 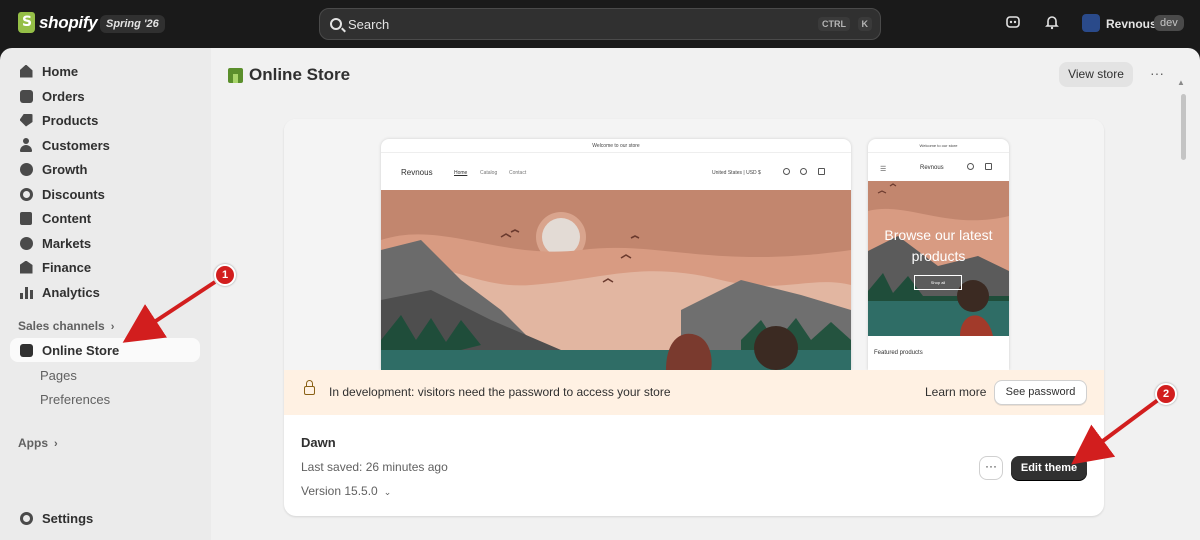 What do you see at coordinates (300, 74) in the screenshot?
I see `page-title-text: Online Store` at bounding box center [300, 74].